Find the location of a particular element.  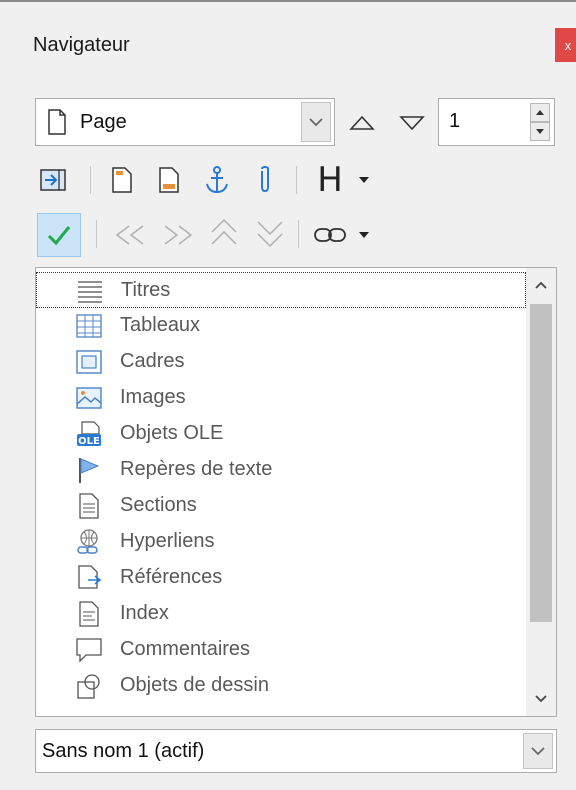

paperclip-icon is located at coordinates (265, 179).